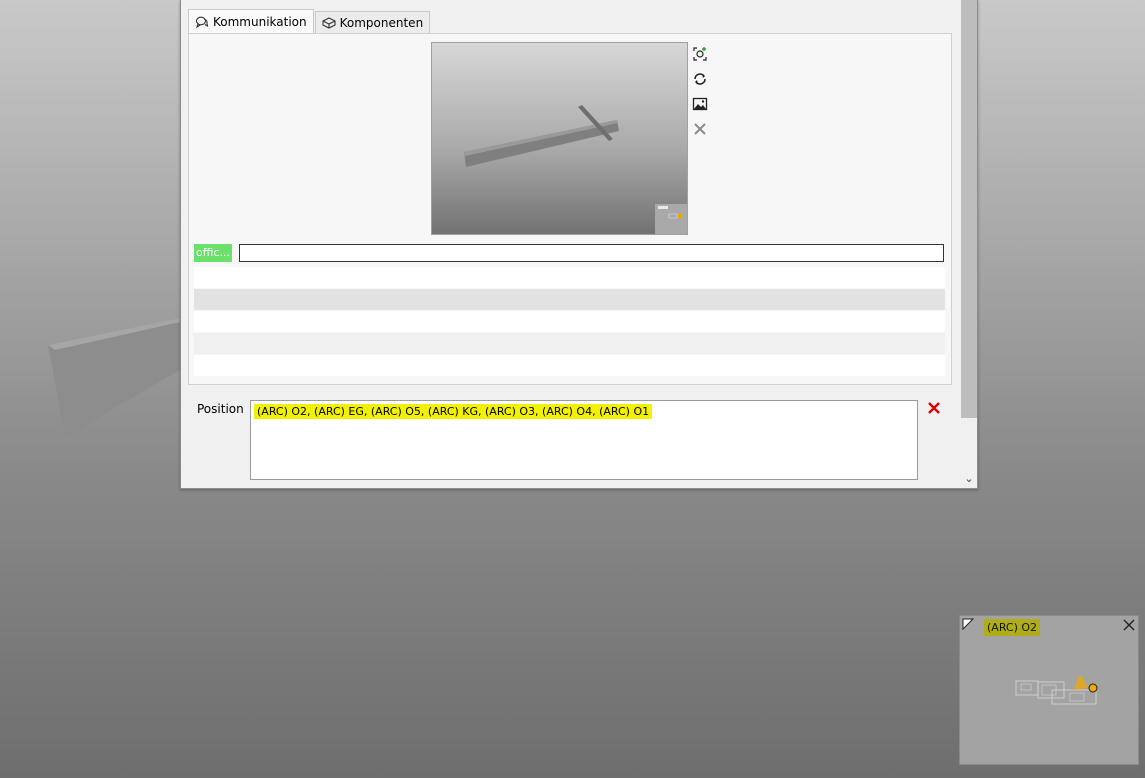 The width and height of the screenshot is (1145, 778). I want to click on speech-bubbles-icon, so click(202, 22).